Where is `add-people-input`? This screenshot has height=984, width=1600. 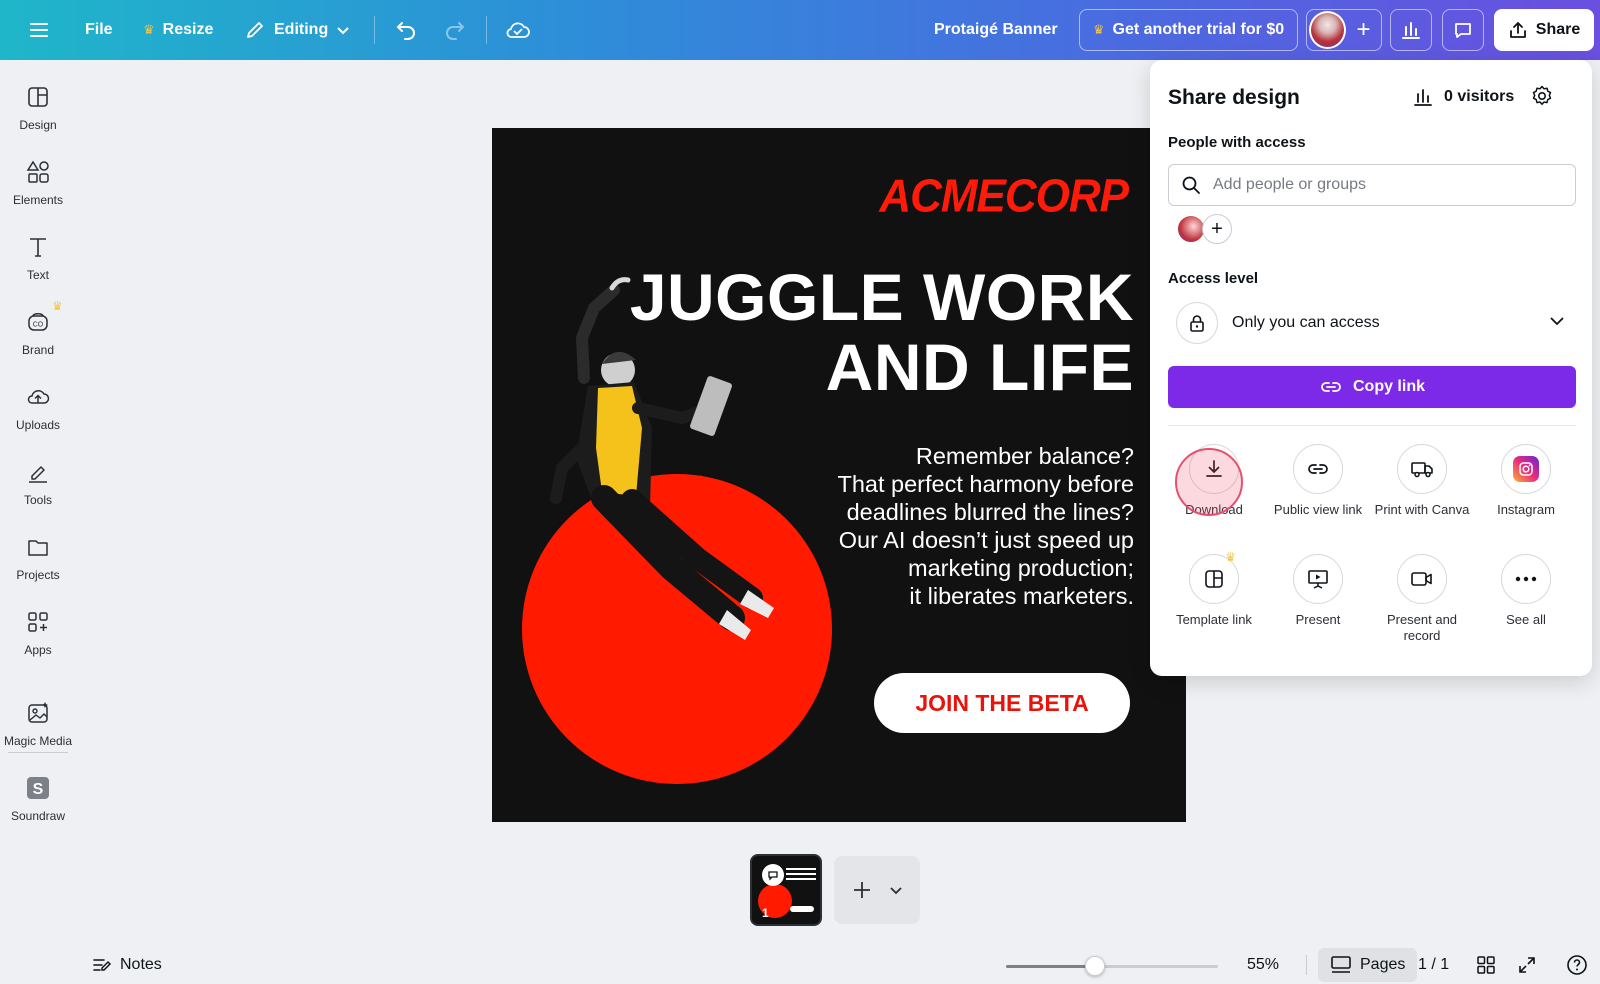 add-people-input is located at coordinates (1383, 185).